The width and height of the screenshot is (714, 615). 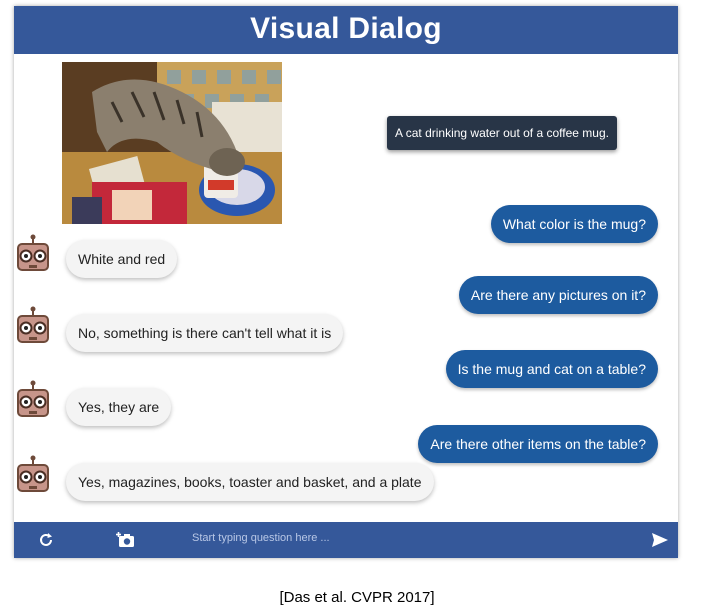 What do you see at coordinates (558, 295) in the screenshot?
I see `question-bubble-2: Are there any pictures on it?` at bounding box center [558, 295].